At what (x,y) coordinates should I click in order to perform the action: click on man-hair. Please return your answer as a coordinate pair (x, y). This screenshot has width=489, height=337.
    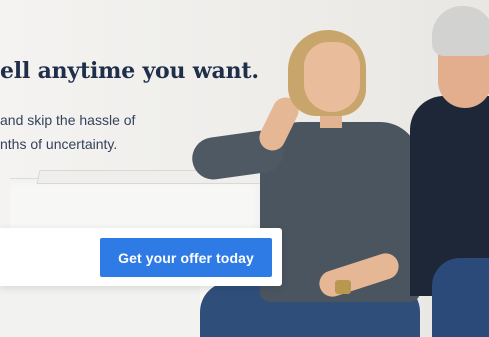
    Looking at the image, I should click on (460, 31).